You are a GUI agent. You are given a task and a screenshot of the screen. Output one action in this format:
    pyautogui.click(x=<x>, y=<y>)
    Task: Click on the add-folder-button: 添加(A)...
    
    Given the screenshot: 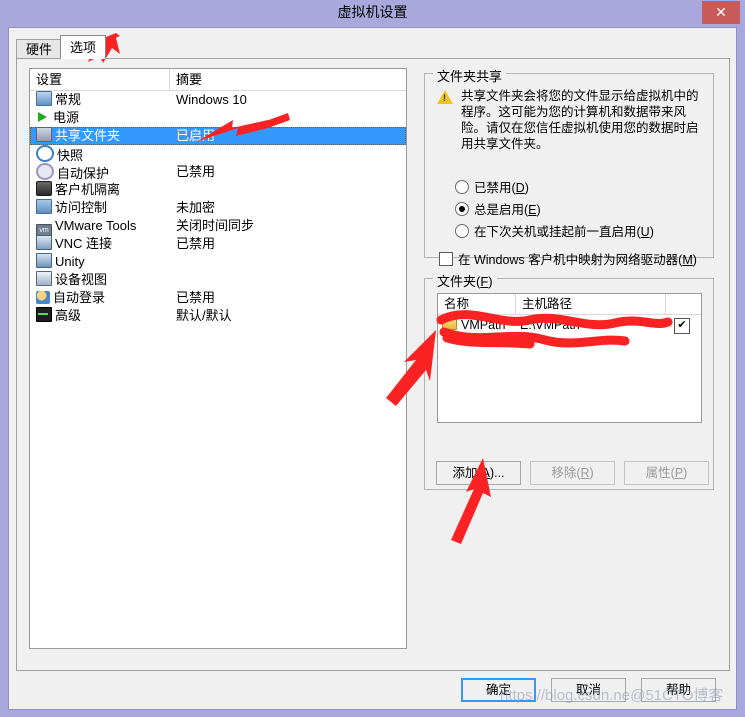 What is the action you would take?
    pyautogui.click(x=478, y=473)
    